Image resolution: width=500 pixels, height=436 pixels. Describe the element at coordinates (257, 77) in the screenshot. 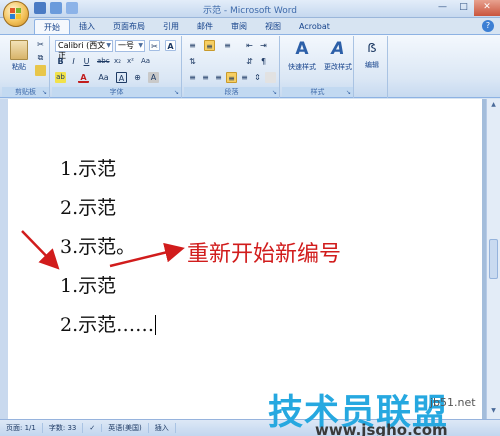

I see `line-spacing-icon: ⇕` at that location.